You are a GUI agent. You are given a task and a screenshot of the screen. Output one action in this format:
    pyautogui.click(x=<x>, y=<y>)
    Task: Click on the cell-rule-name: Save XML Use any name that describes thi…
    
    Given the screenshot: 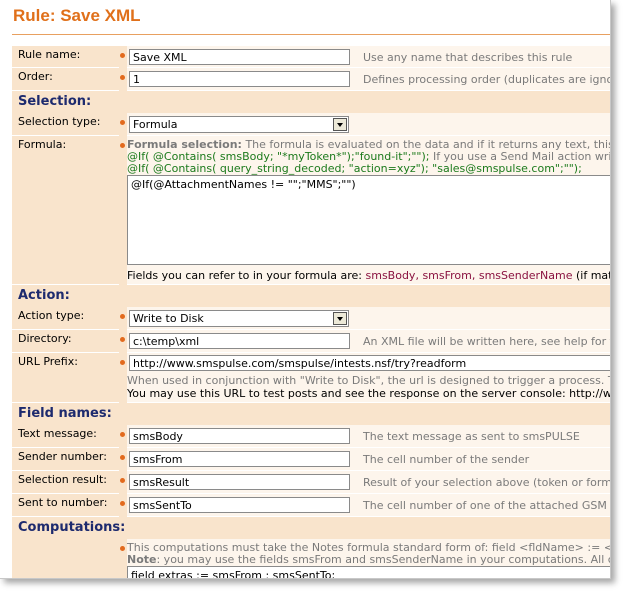 What is the action you would take?
    pyautogui.click(x=368, y=57)
    